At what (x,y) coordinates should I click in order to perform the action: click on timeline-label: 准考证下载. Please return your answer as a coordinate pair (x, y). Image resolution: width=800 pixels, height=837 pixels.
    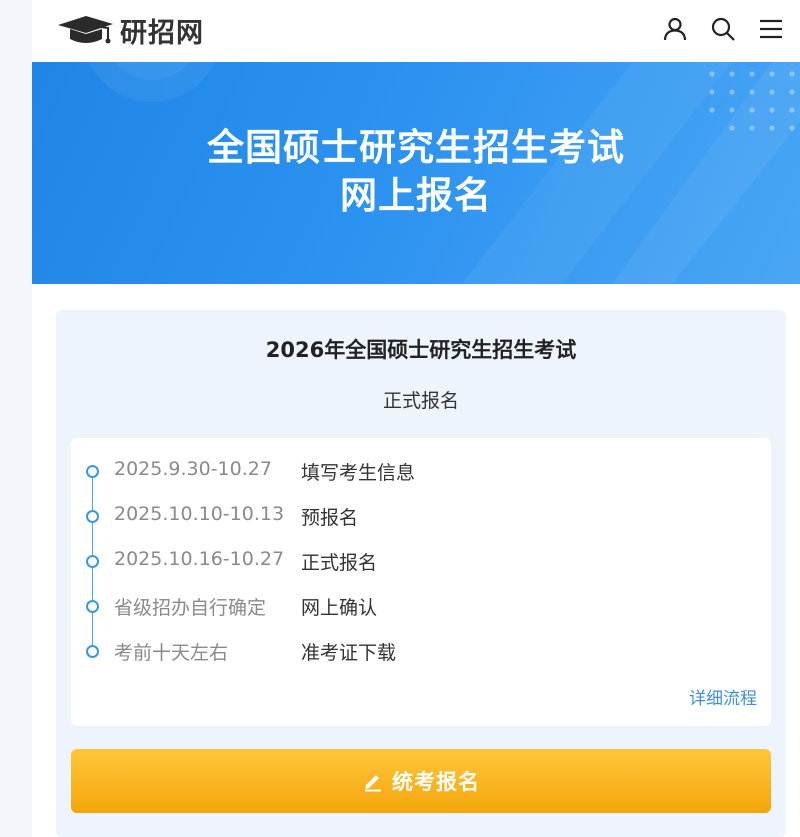
    Looking at the image, I should click on (349, 653).